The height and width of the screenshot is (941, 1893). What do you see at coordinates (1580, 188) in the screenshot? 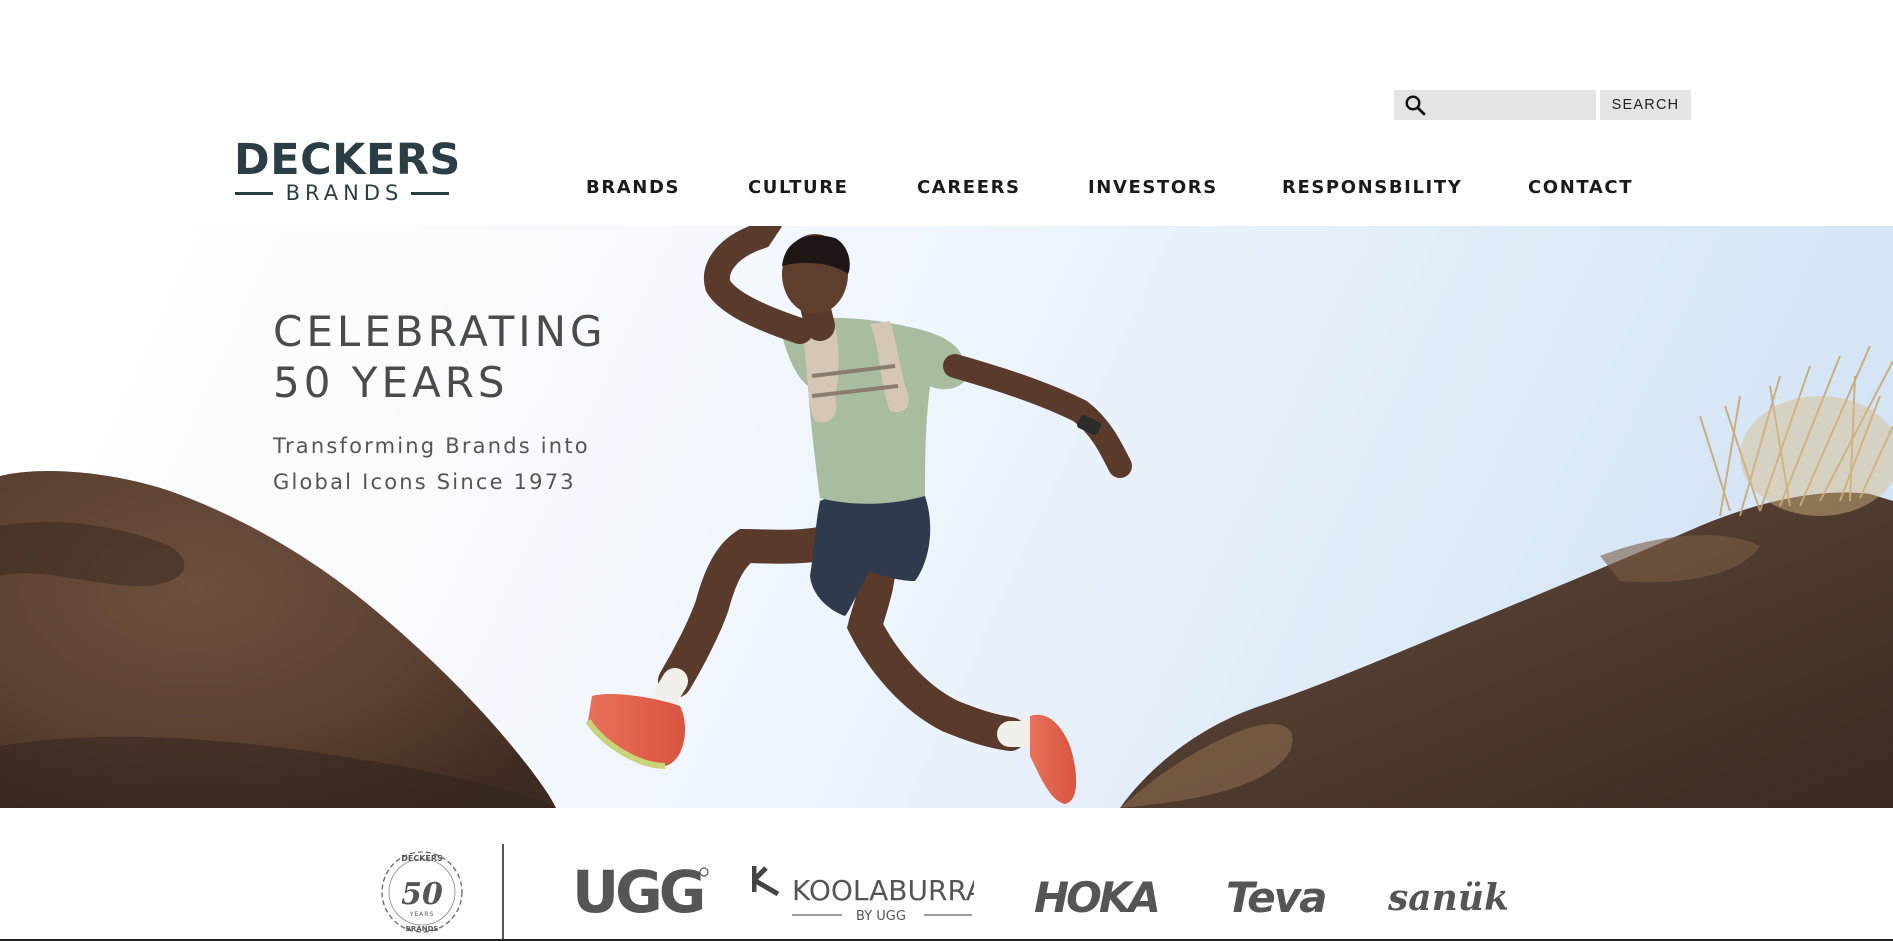
I see `nav-item-contact: CONTACT` at bounding box center [1580, 188].